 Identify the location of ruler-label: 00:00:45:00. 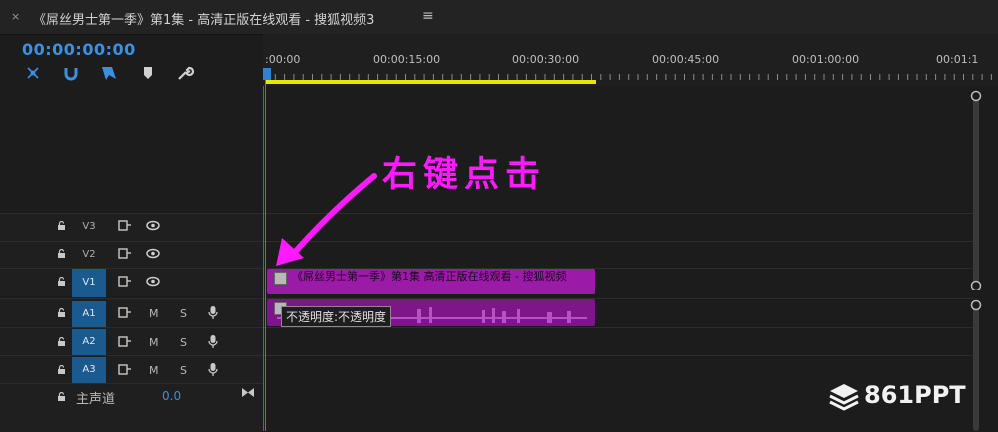
(686, 59).